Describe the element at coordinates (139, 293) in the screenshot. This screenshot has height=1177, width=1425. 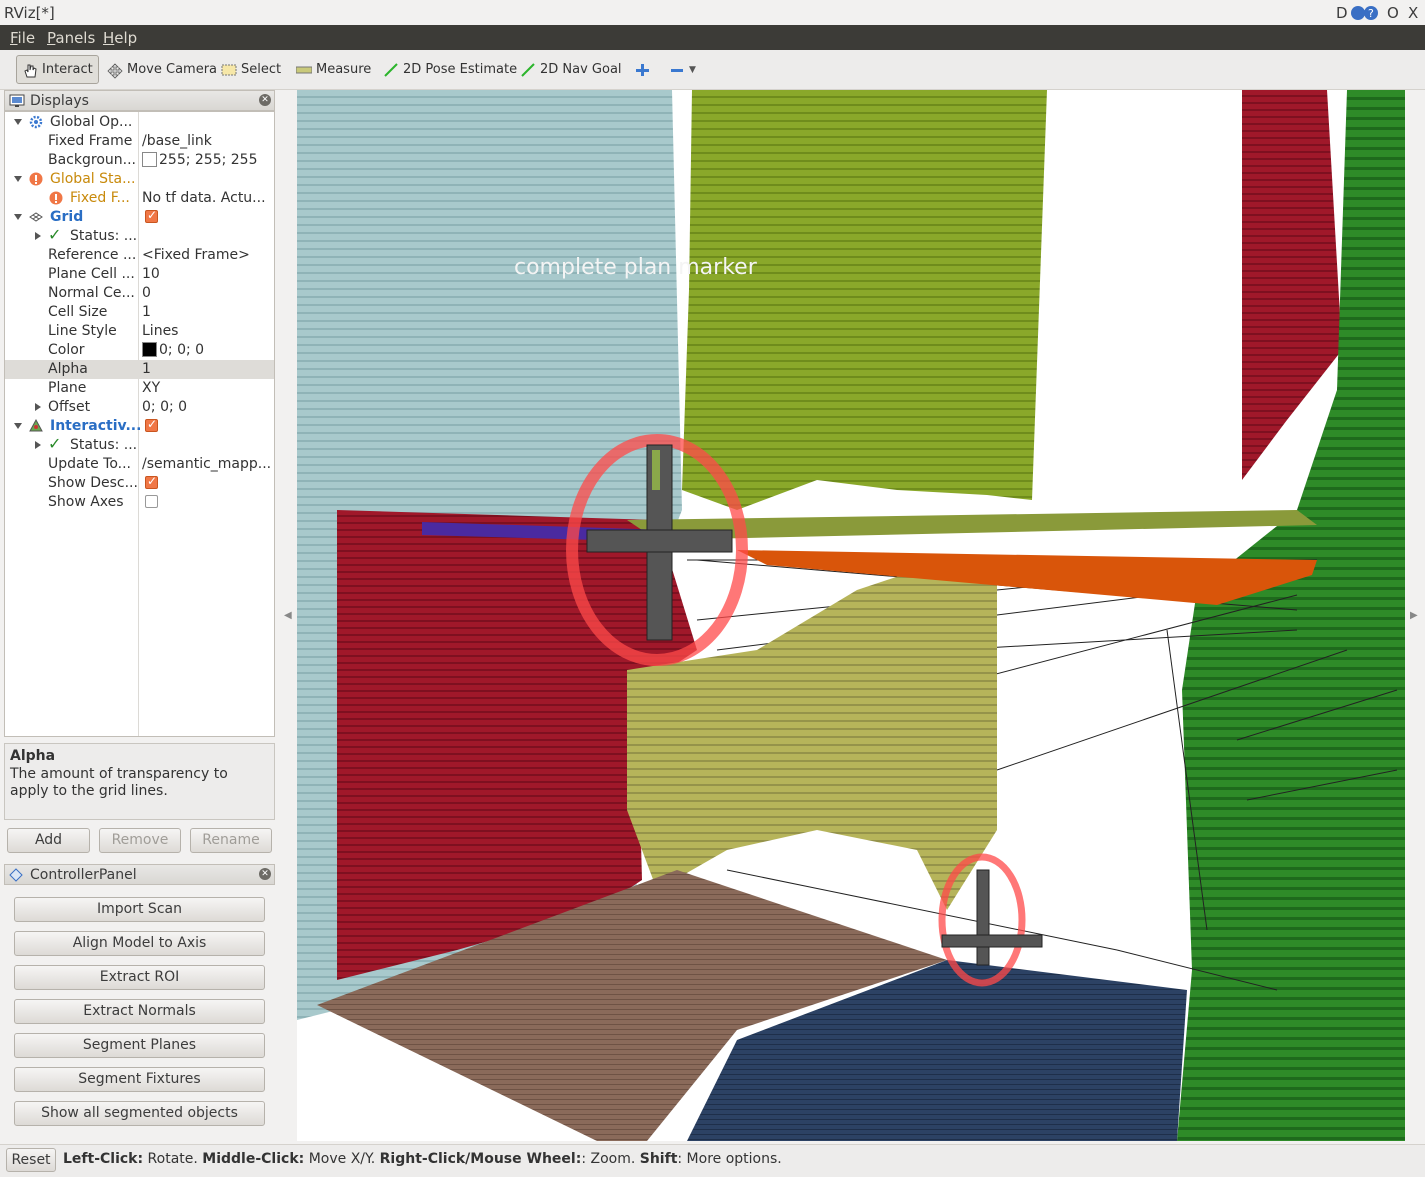
I see `tree-row-normal-cell-count: Normal Ce... 0` at that location.